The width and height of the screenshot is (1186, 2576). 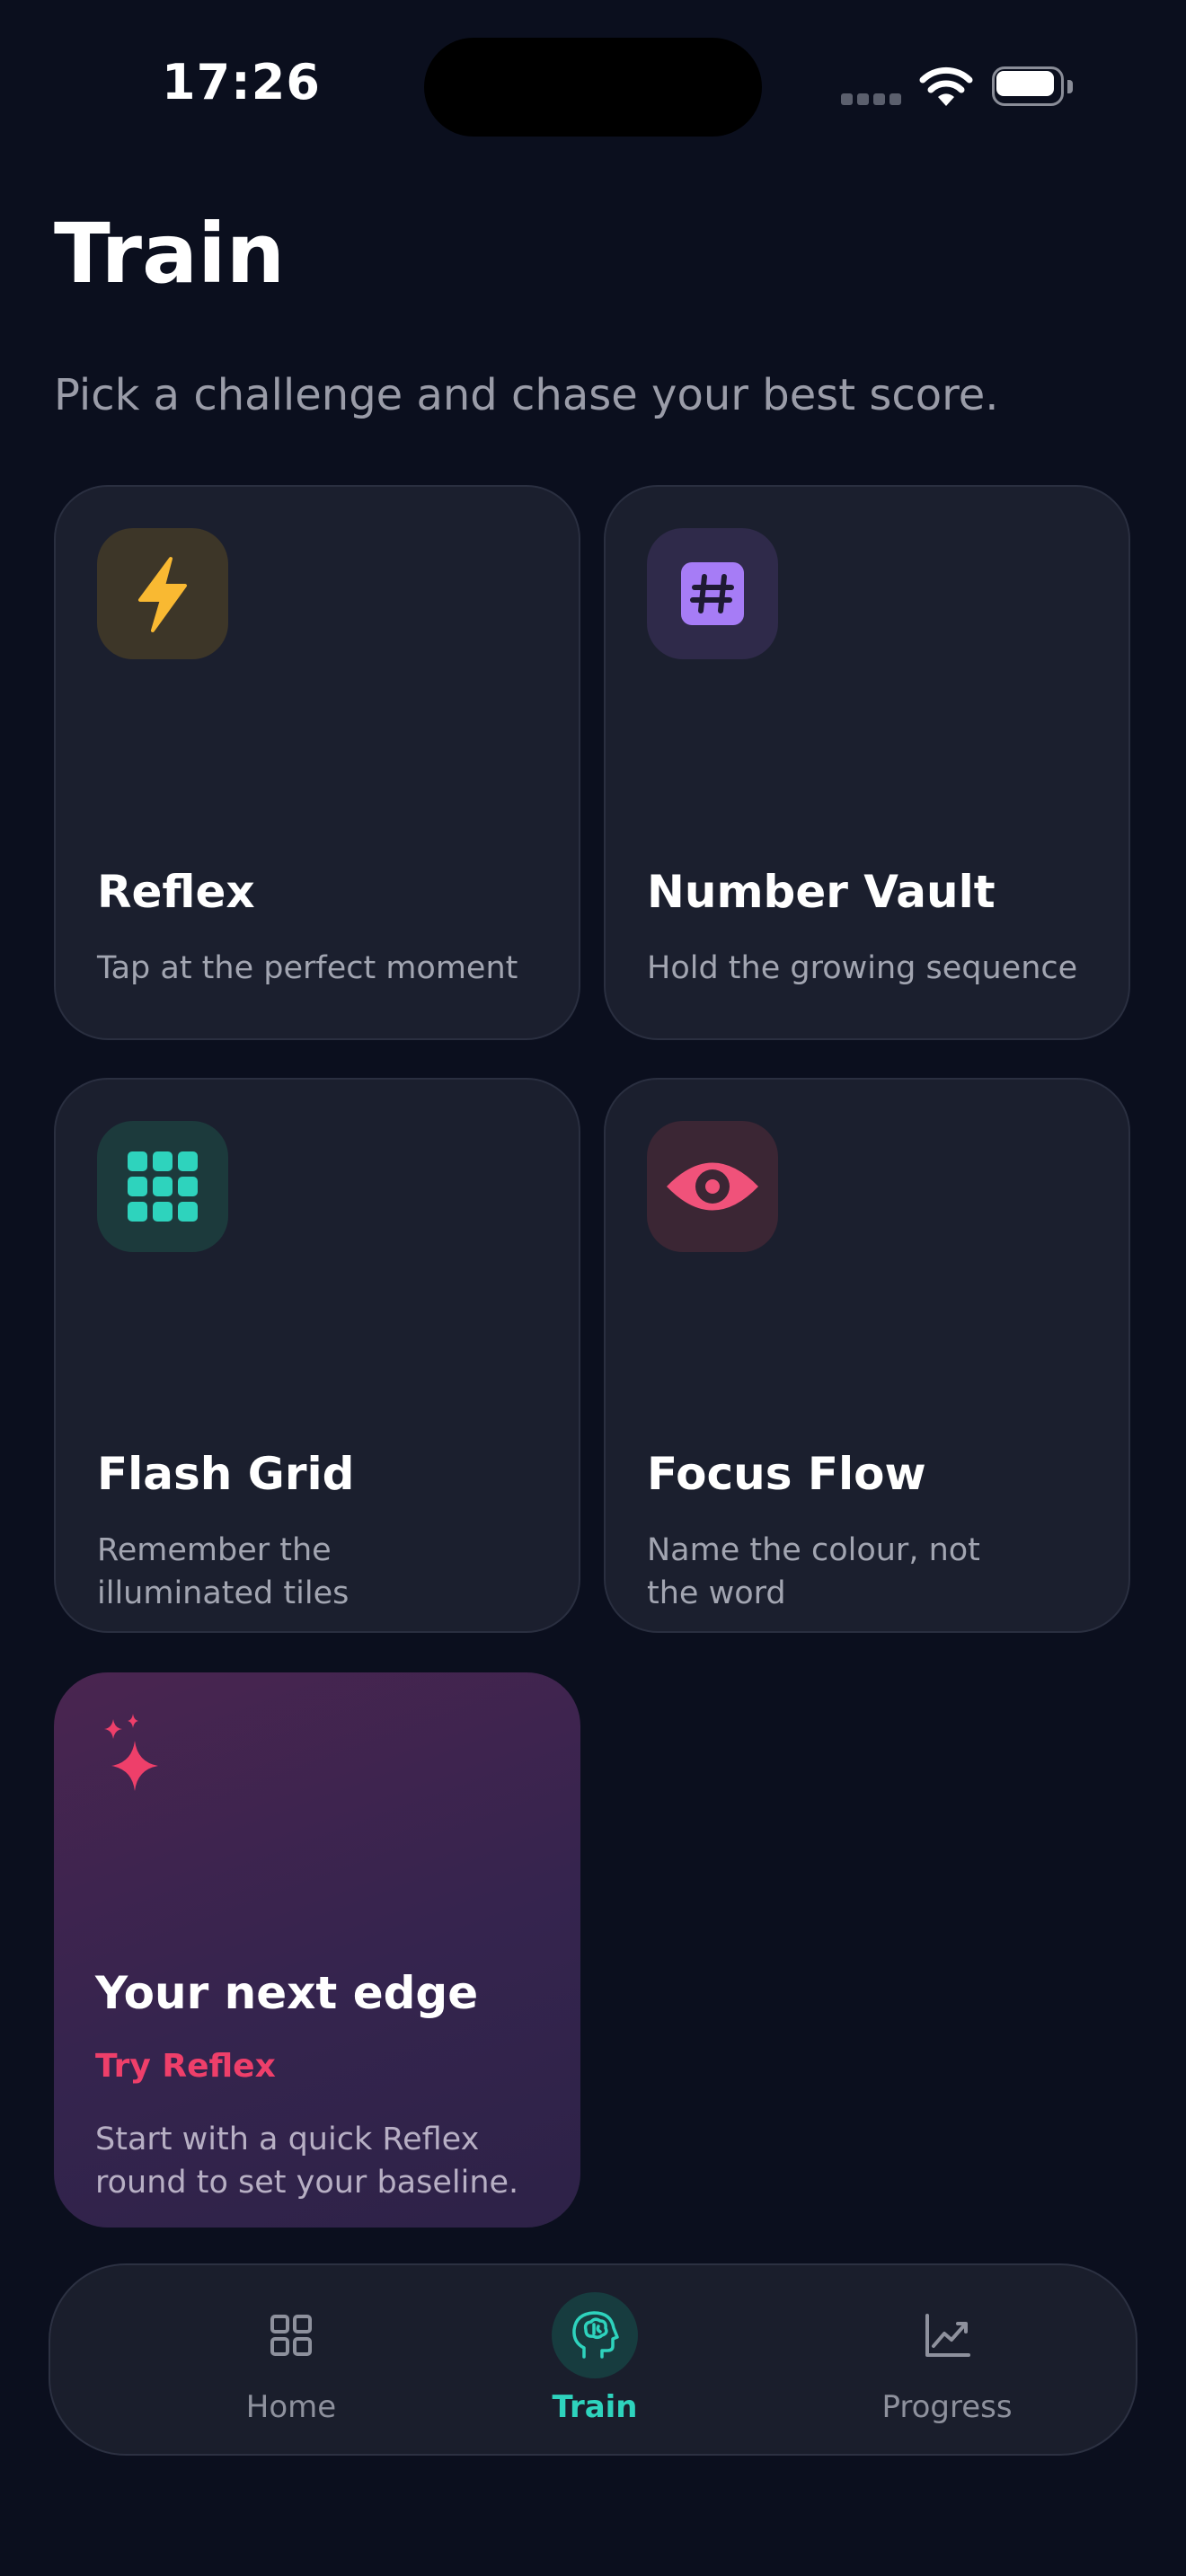 I want to click on number-vault-icon-tile, so click(x=712, y=593).